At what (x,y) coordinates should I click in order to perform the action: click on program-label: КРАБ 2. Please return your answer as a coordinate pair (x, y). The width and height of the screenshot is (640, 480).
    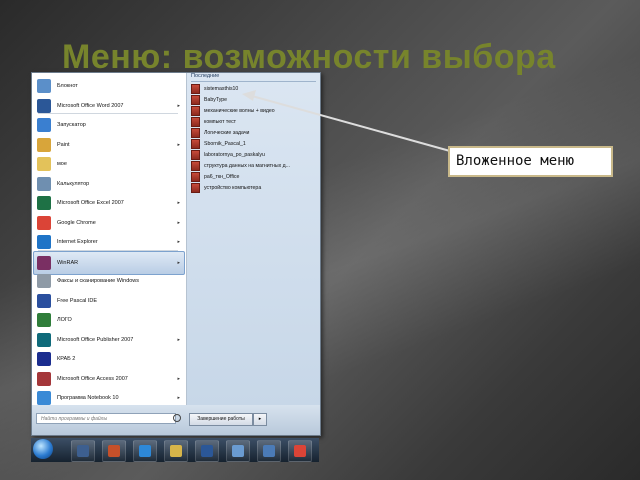
    Looking at the image, I should click on (66, 359).